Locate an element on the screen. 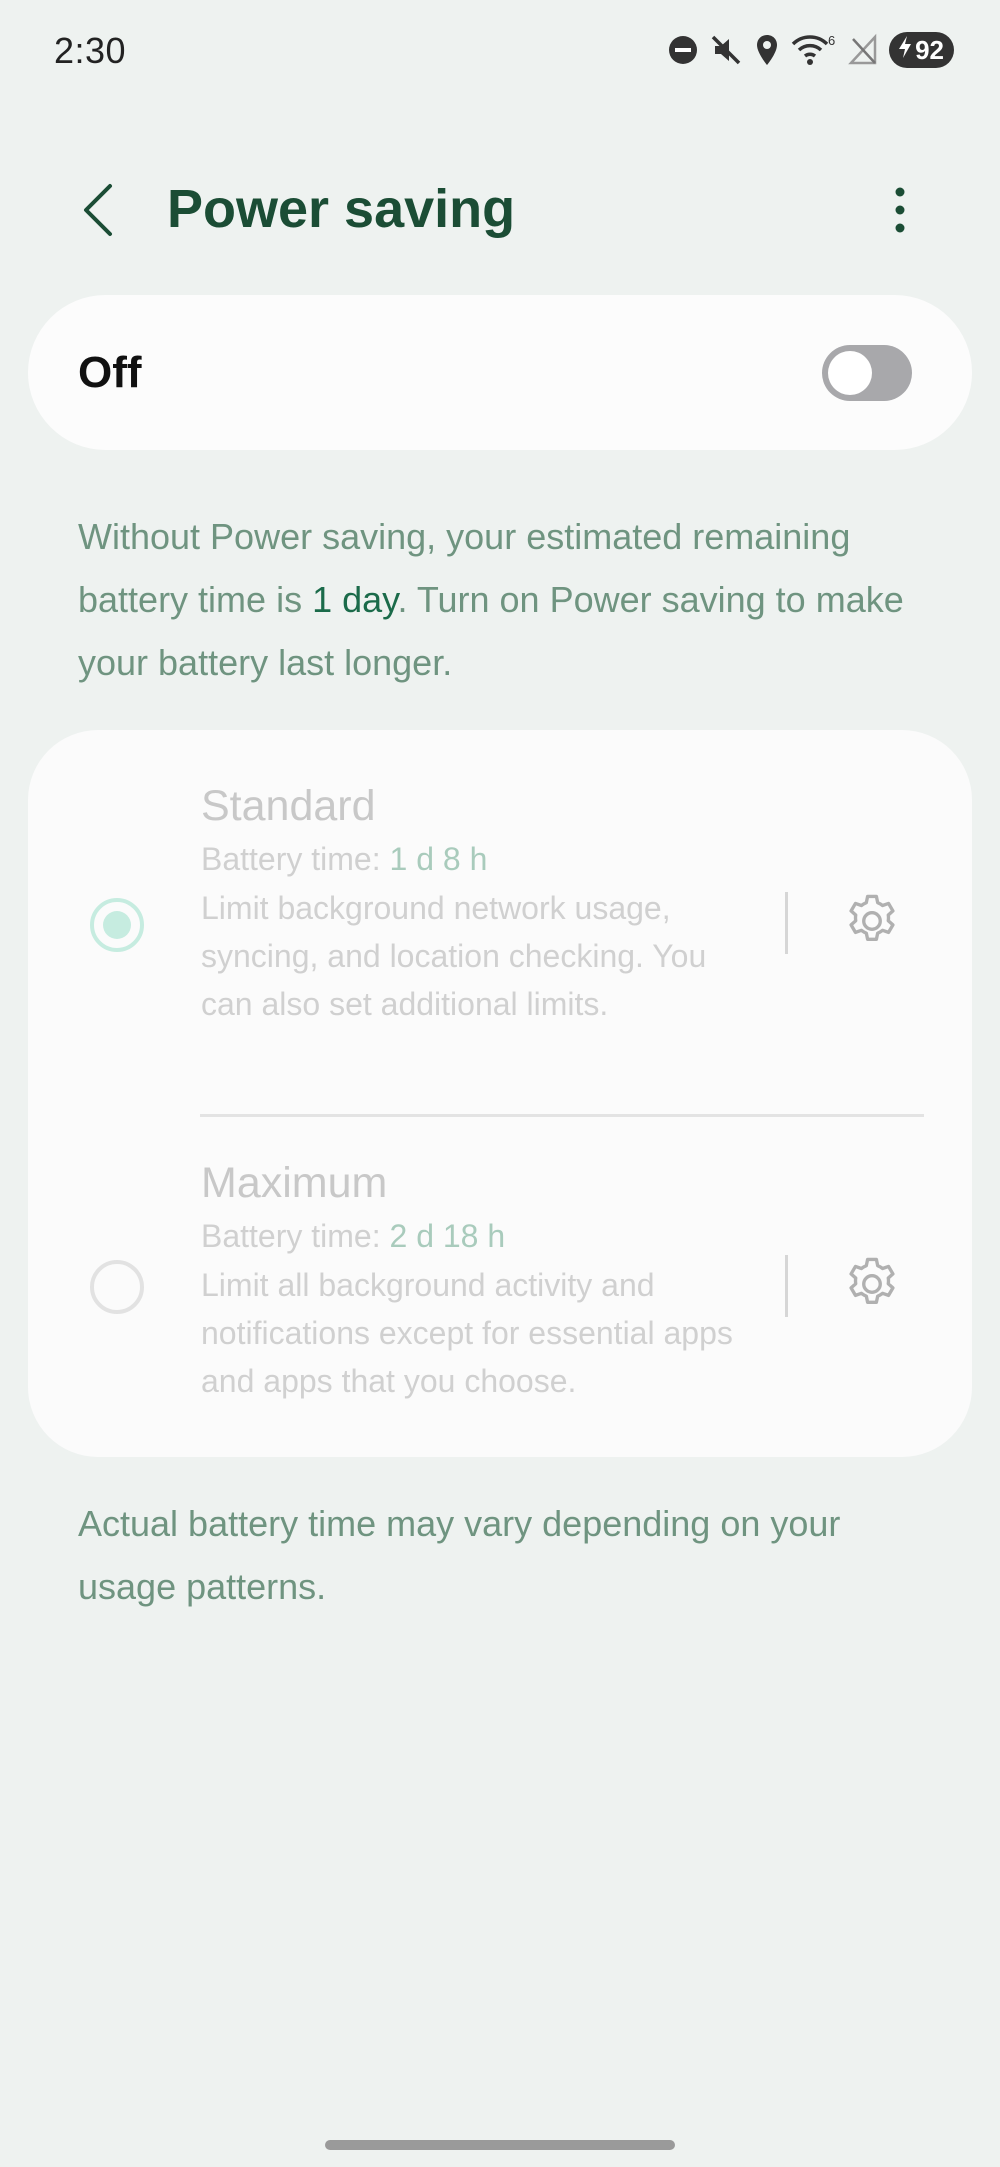 The image size is (1000, 2167). status-time: 2:30 is located at coordinates (90, 50).